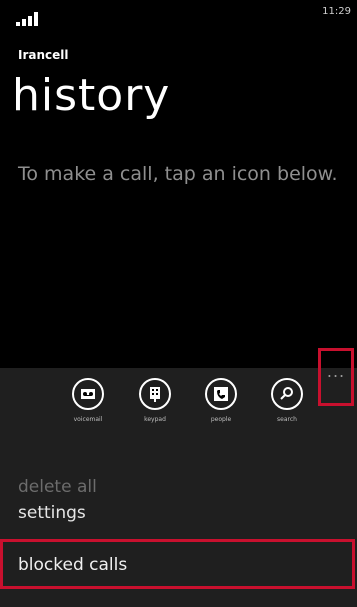 This screenshot has height=607, width=357. I want to click on empty-hint: To make a call, tap an icon below., so click(178, 174).